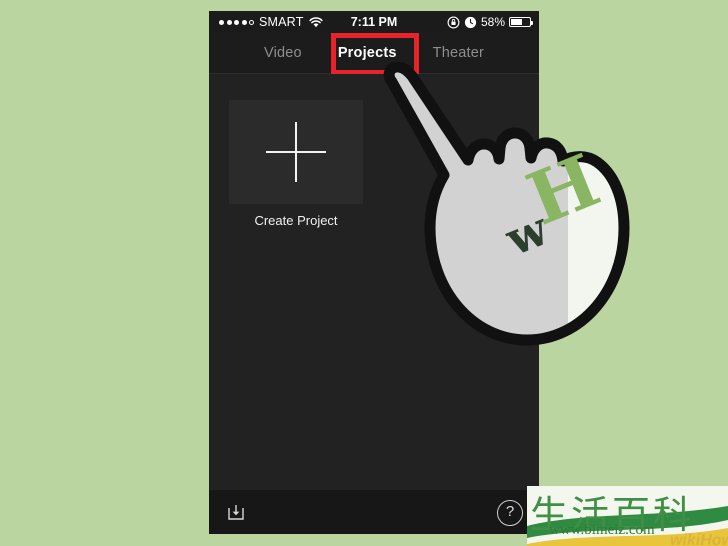 This screenshot has height=546, width=728. Describe the element at coordinates (521, 22) in the screenshot. I see `battery-icon` at that location.